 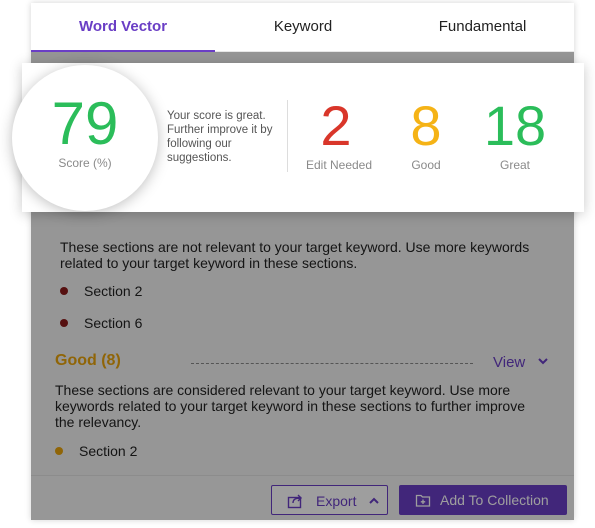 What do you see at coordinates (426, 125) in the screenshot?
I see `good-count: 8` at bounding box center [426, 125].